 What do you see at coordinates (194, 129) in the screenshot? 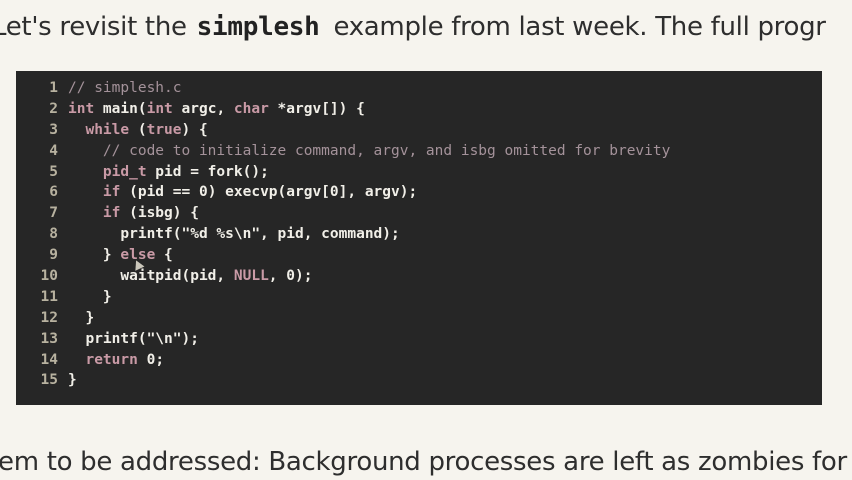
I see `code-token: ) {` at bounding box center [194, 129].